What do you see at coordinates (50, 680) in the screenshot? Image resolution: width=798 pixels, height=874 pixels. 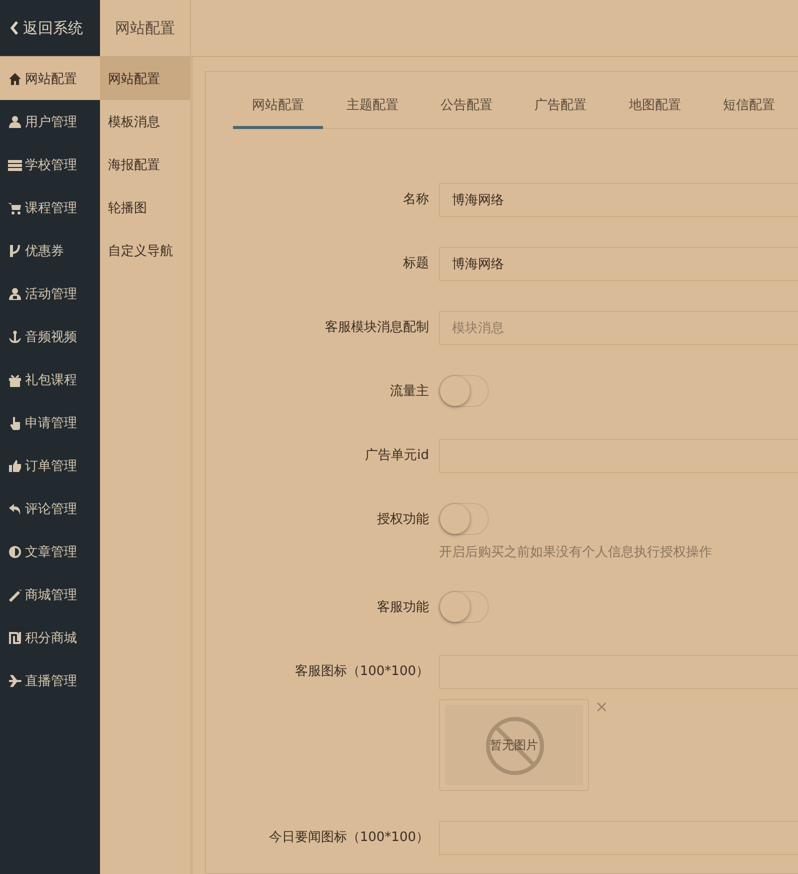 I see `sidebar-item: 直播管理` at bounding box center [50, 680].